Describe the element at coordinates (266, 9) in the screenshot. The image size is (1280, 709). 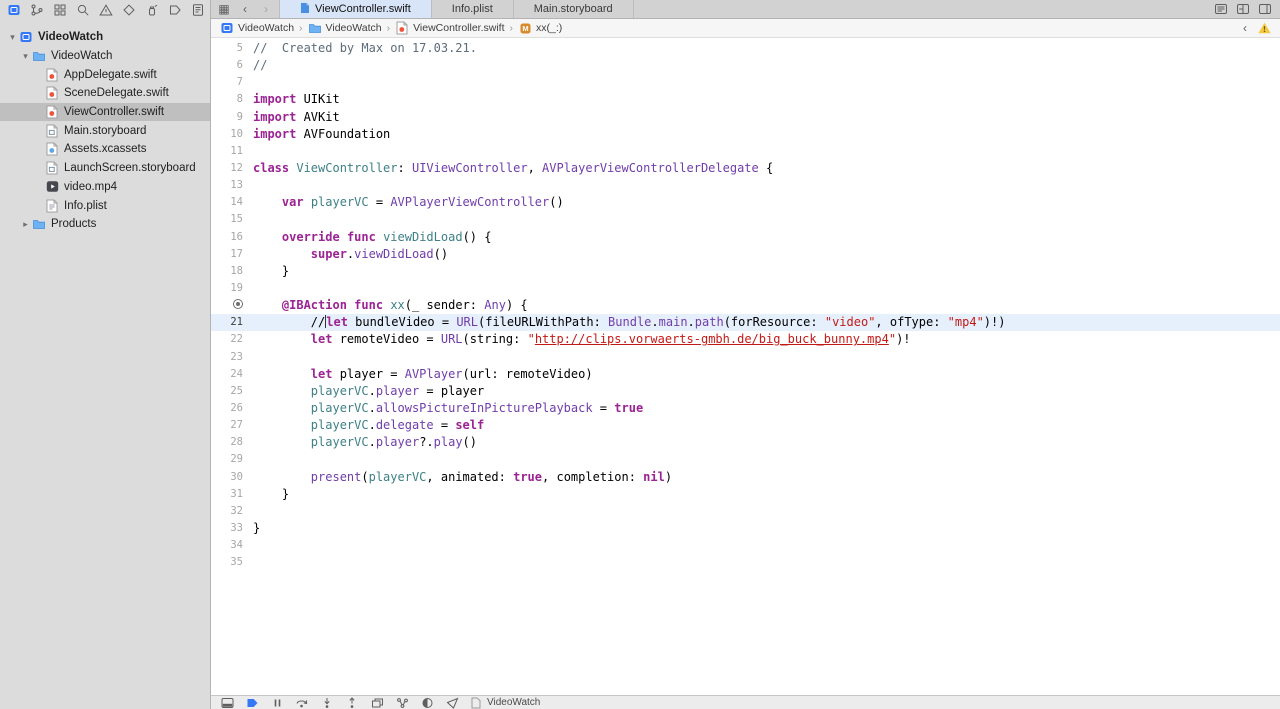
I see `go-forward-icon: ›` at that location.